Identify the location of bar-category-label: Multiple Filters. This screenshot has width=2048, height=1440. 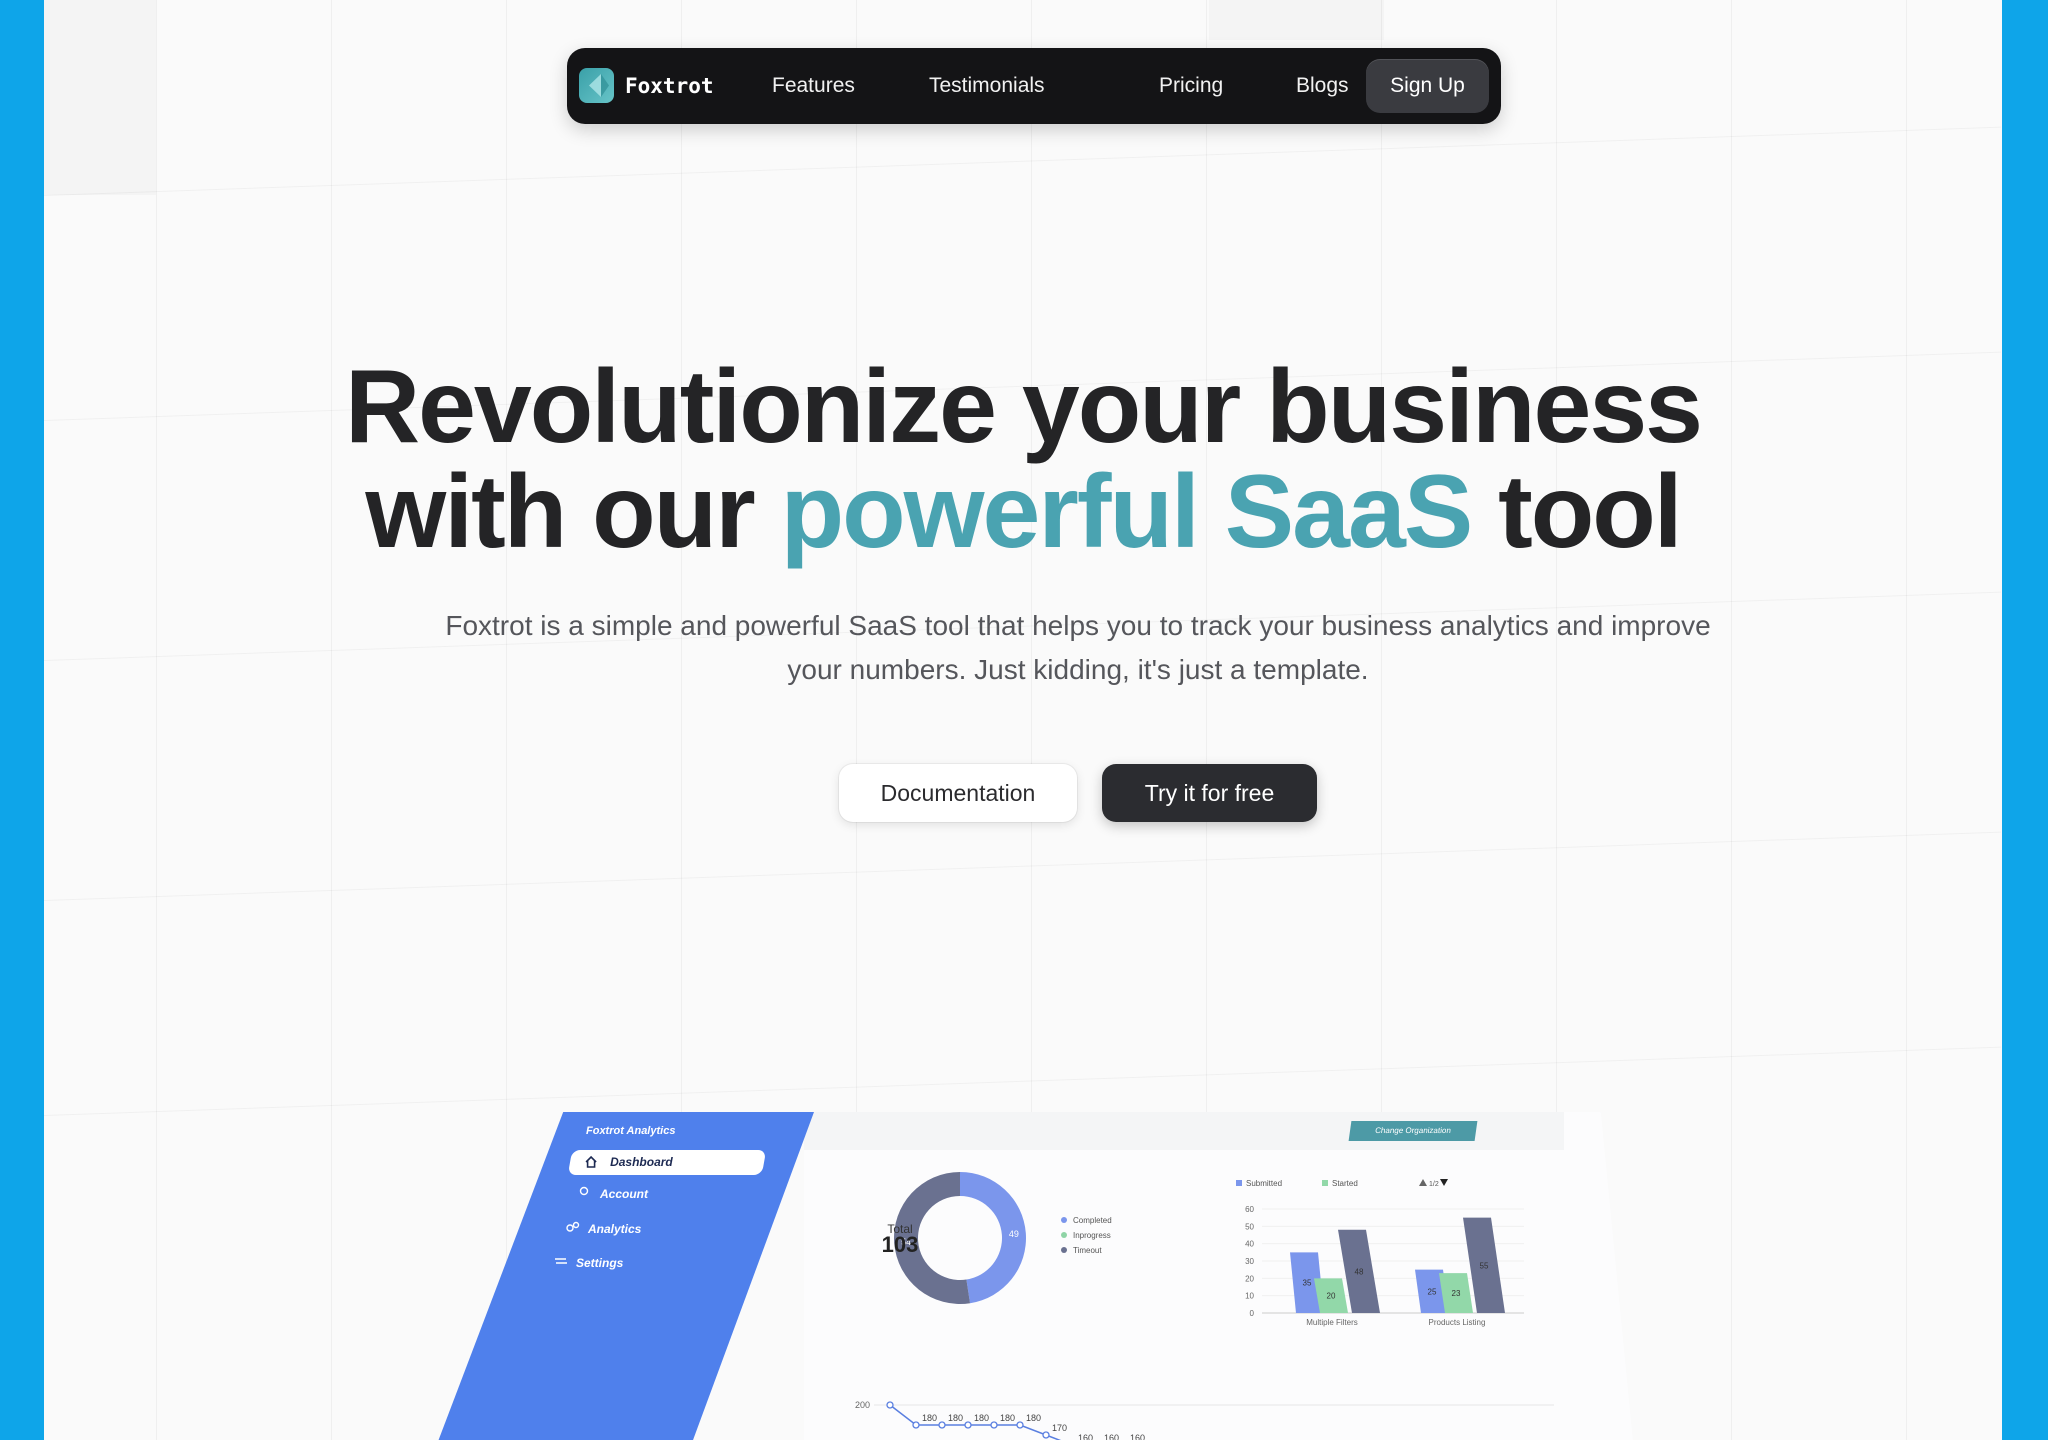
(1332, 1322).